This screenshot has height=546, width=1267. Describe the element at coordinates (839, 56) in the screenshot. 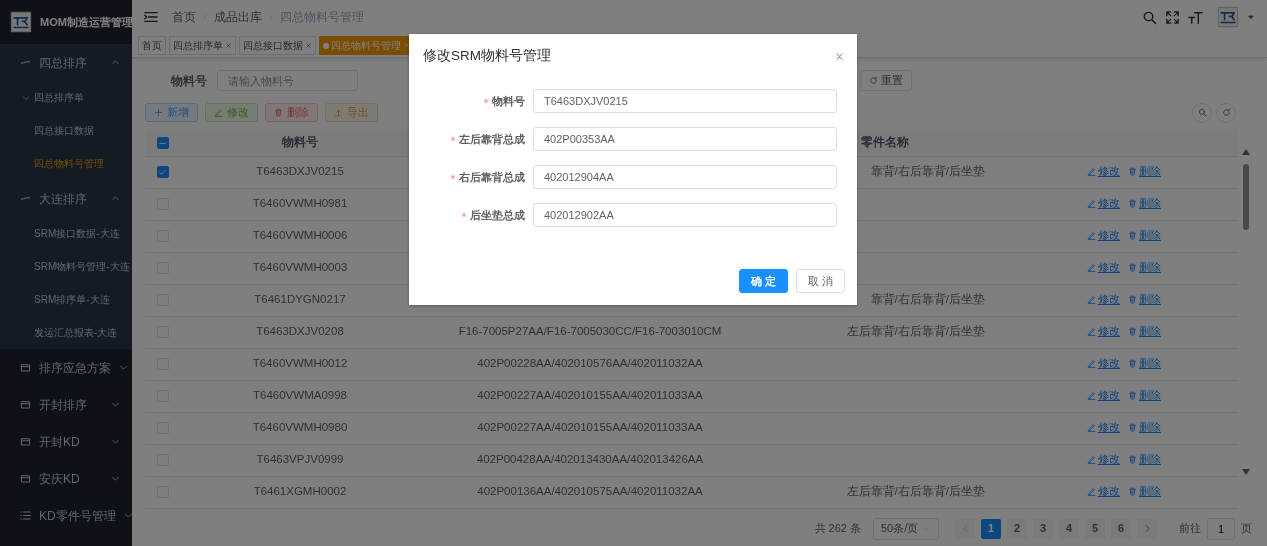

I see `close-button` at that location.